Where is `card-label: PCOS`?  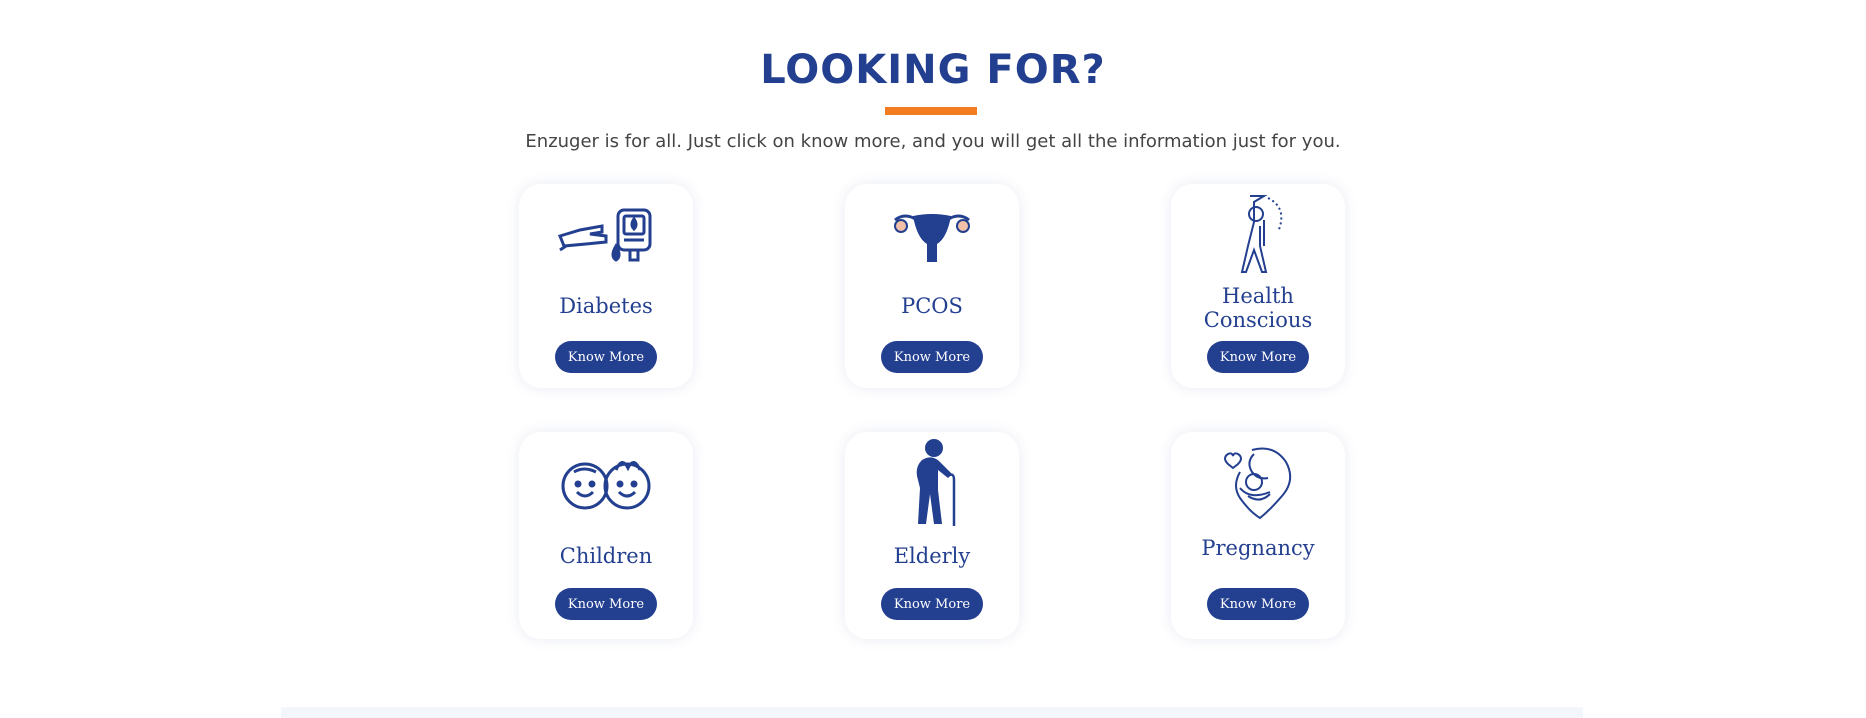 card-label: PCOS is located at coordinates (932, 306).